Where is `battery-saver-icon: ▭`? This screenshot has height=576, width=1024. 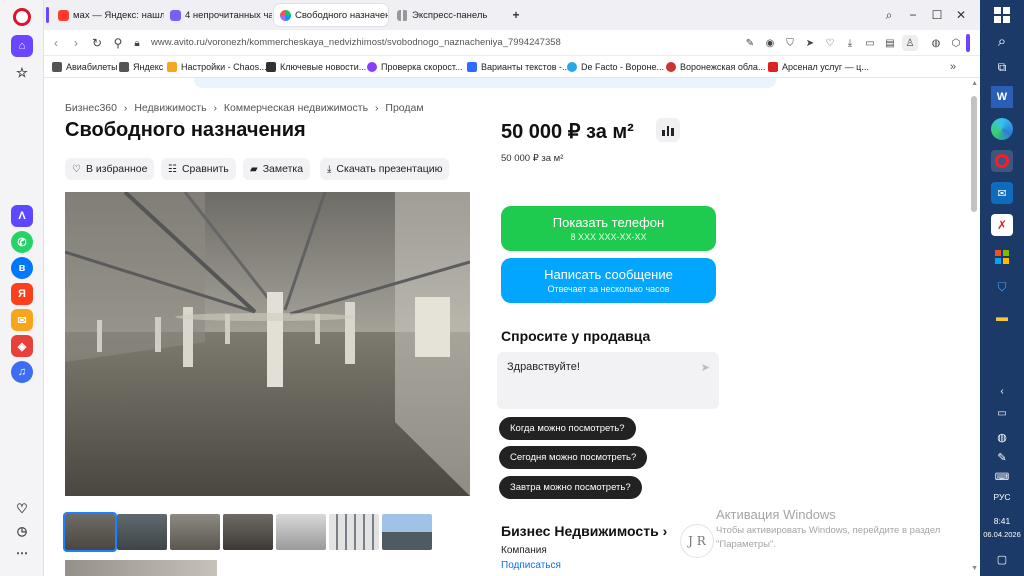 battery-saver-icon: ▭ is located at coordinates (870, 43).